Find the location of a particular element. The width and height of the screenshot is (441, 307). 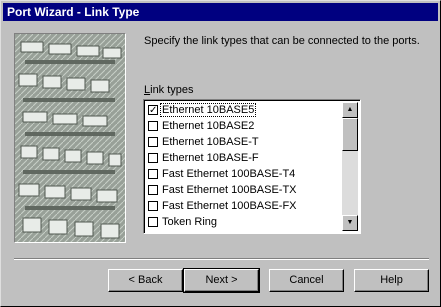

link-type-label: Ethernet 10BASE-F is located at coordinates (210, 158).